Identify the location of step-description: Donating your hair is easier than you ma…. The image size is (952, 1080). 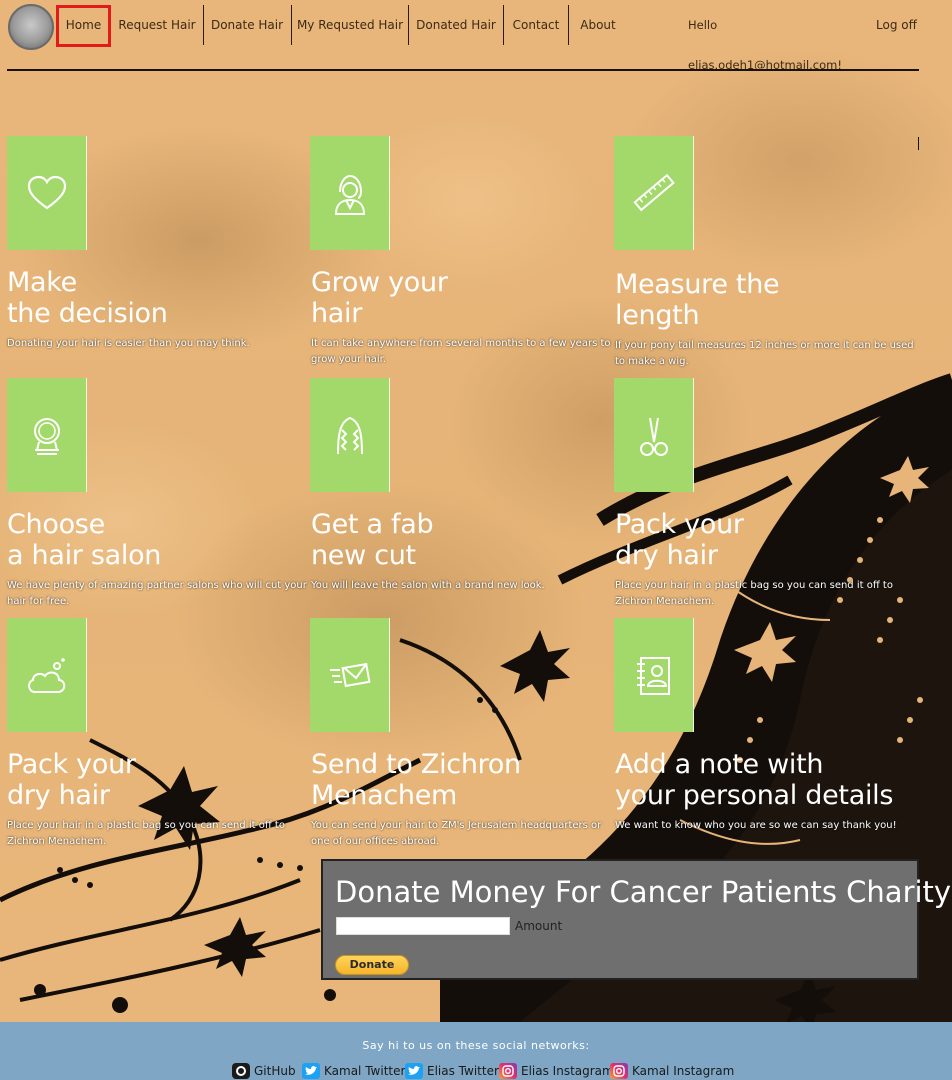
(128, 343).